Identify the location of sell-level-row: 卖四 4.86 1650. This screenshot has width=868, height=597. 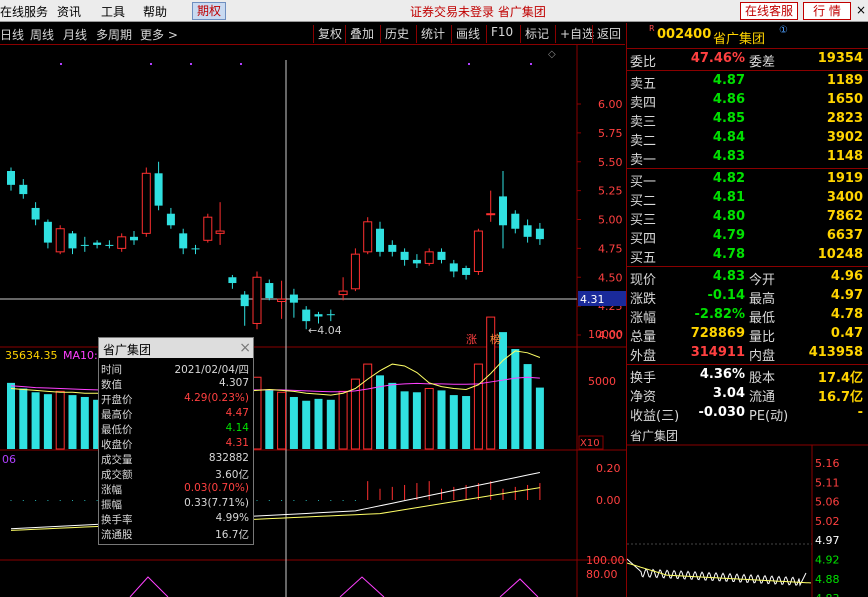
(747, 101).